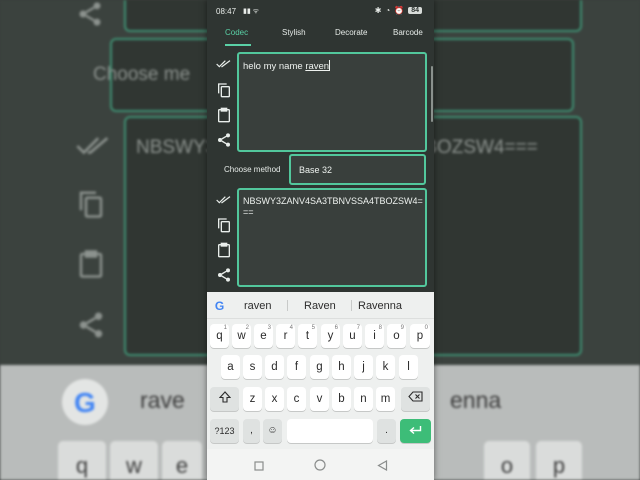 This screenshot has height=480, width=640. What do you see at coordinates (378, 10) in the screenshot?
I see `bluetooth-icon: ✱` at bounding box center [378, 10].